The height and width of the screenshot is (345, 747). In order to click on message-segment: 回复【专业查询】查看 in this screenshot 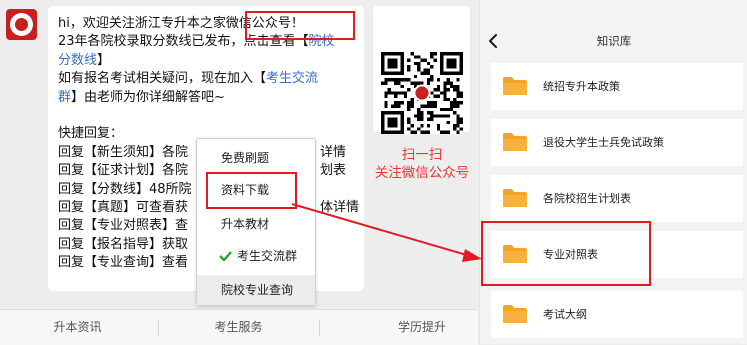, I will do `click(123, 263)`.